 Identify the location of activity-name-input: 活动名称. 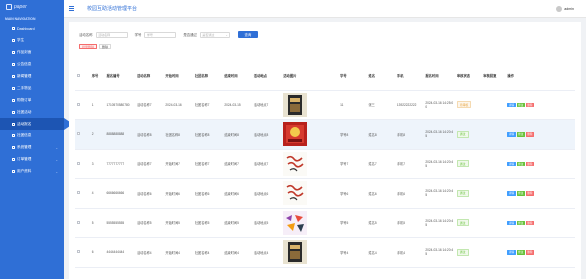
(111, 34).